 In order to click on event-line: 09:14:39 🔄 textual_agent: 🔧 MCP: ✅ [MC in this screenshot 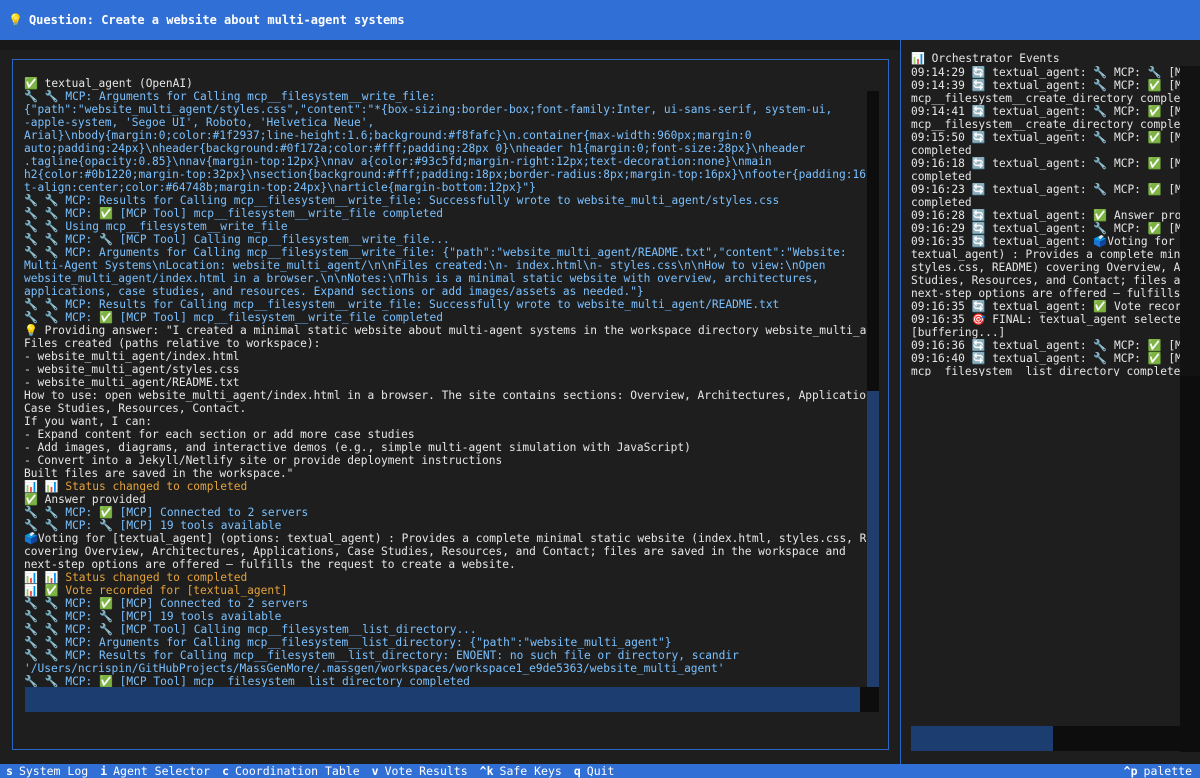, I will do `click(1047, 85)`.